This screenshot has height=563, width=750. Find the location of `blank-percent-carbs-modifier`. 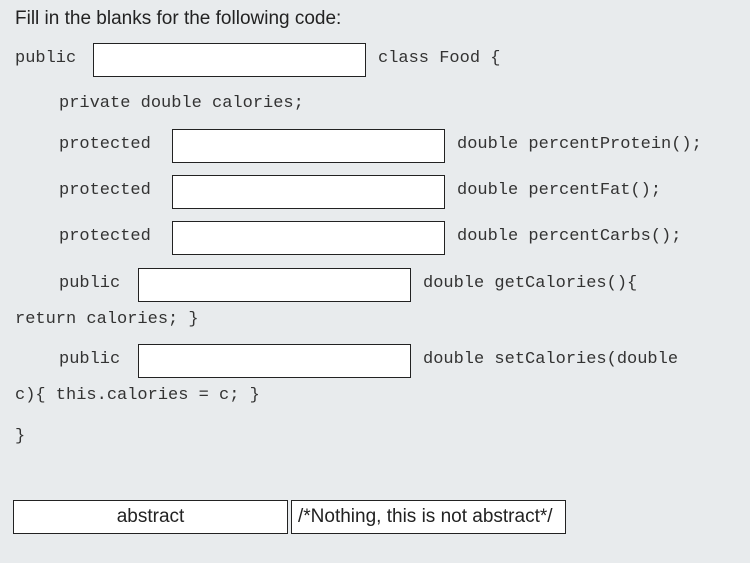

blank-percent-carbs-modifier is located at coordinates (308, 238).